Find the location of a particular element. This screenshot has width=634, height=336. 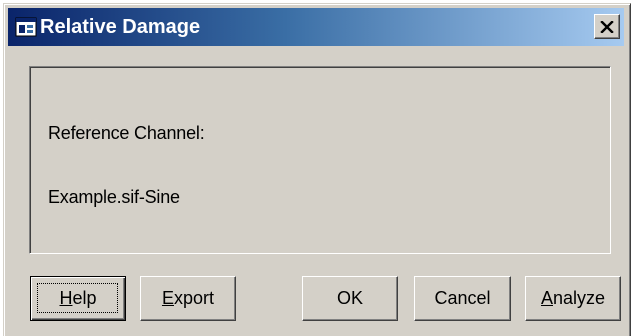

cancel-button-label: Cancel is located at coordinates (462, 298).